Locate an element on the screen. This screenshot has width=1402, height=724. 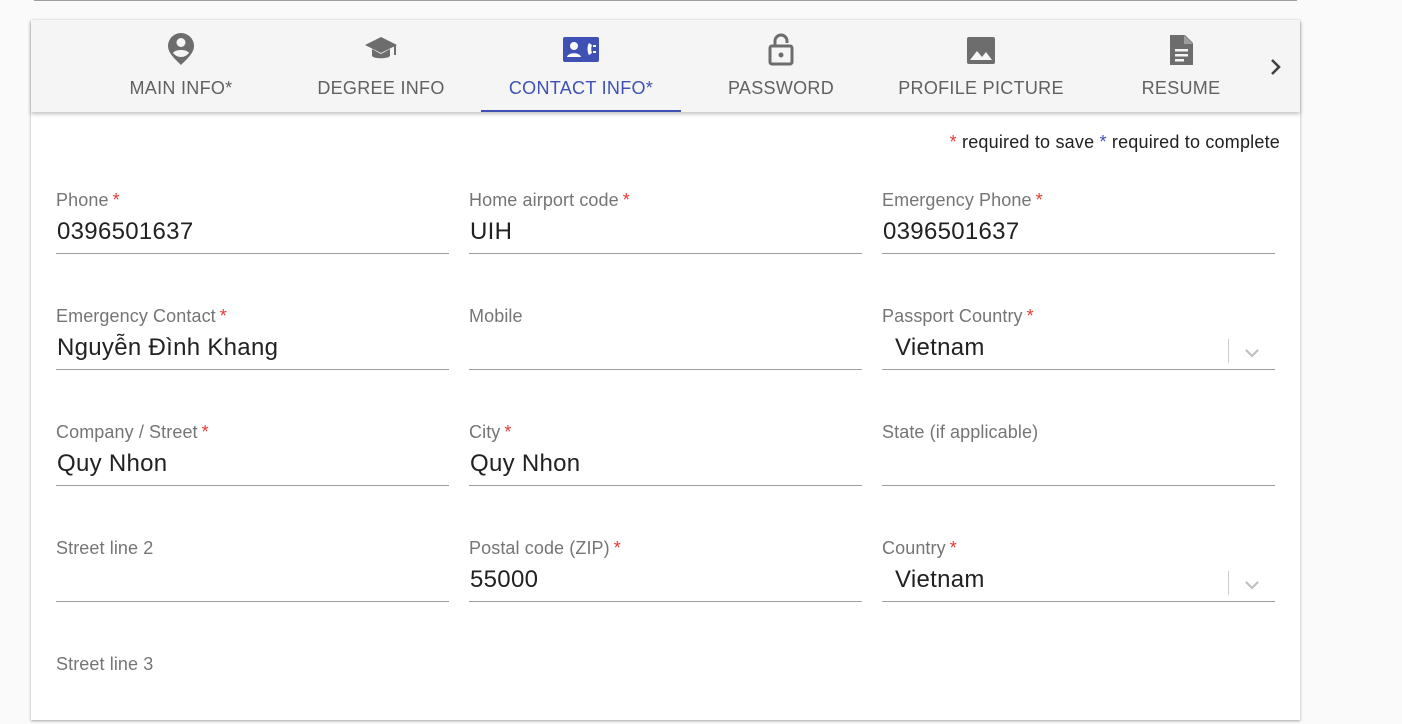
required-complete-marker: * is located at coordinates (1103, 142).